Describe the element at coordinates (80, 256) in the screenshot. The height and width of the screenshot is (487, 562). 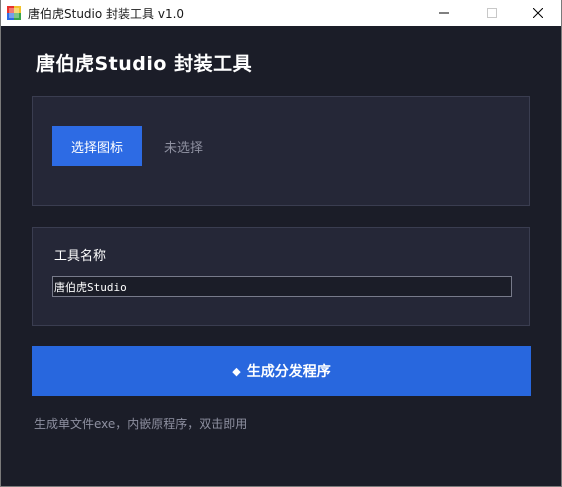
I see `tool-name-label: 工具名称` at that location.